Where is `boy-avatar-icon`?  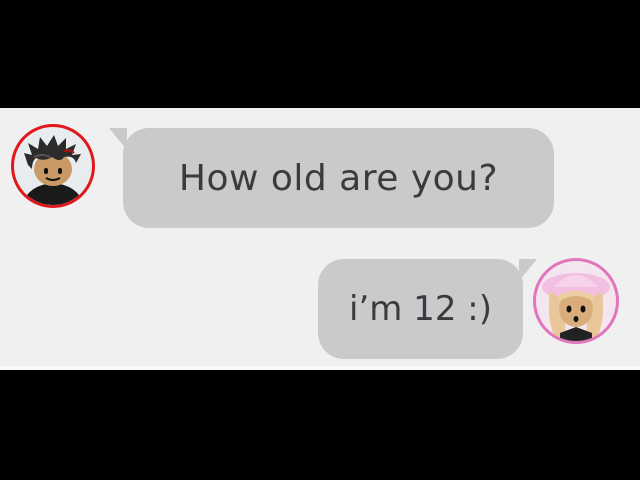 boy-avatar-icon is located at coordinates (53, 170).